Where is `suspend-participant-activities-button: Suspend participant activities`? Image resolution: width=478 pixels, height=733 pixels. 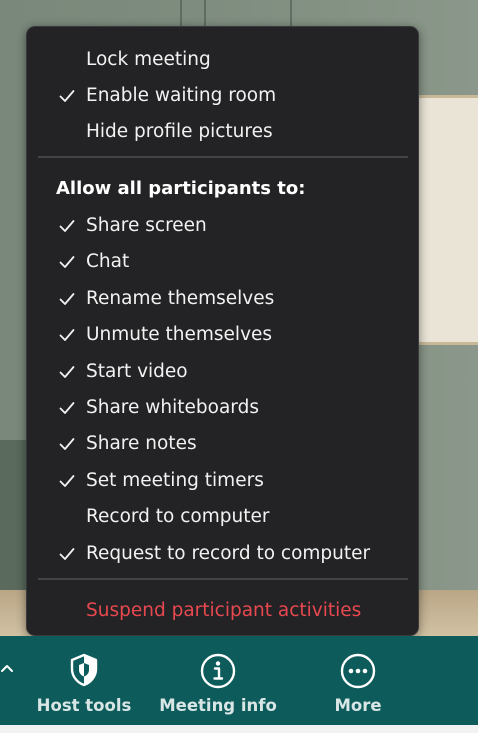 suspend-participant-activities-button: Suspend participant activities is located at coordinates (222, 611).